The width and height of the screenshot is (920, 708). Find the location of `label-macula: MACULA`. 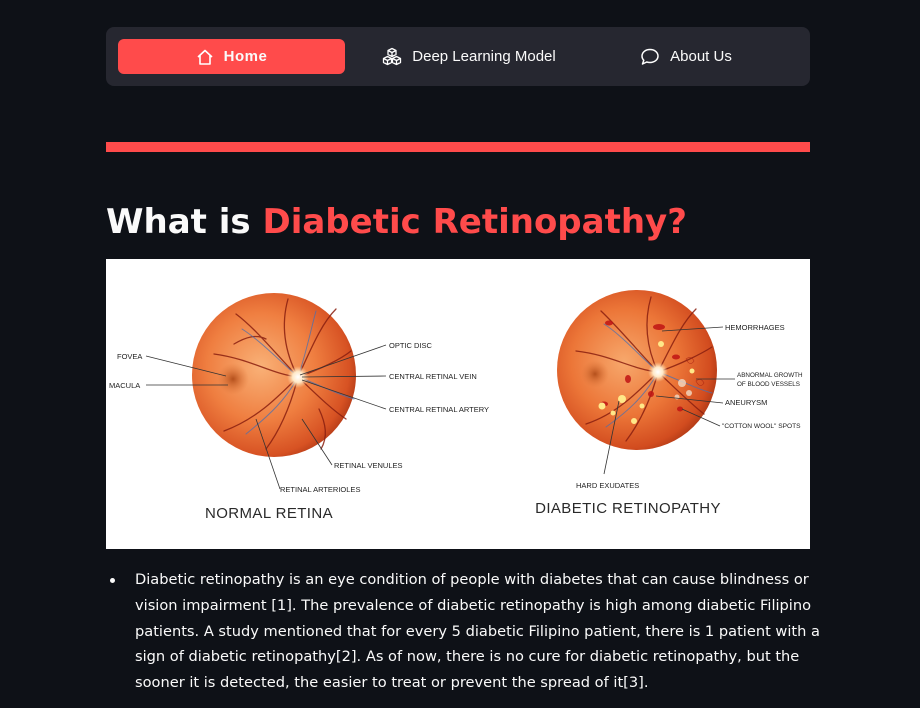

label-macula: MACULA is located at coordinates (124, 385).